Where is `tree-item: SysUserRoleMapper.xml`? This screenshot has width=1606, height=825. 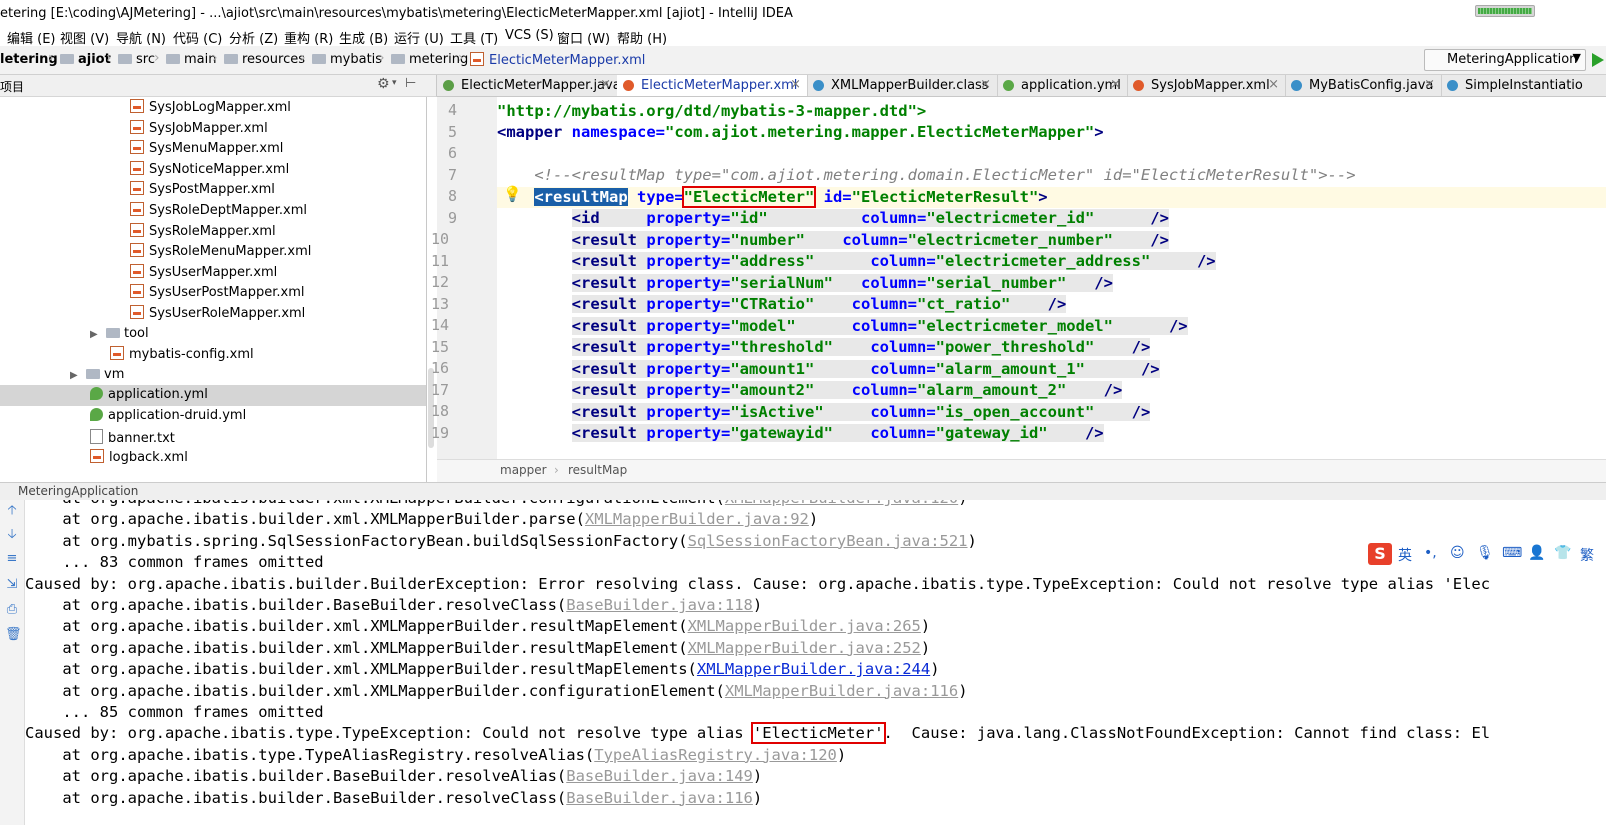
tree-item: SysUserRoleMapper.xml is located at coordinates (213, 313).